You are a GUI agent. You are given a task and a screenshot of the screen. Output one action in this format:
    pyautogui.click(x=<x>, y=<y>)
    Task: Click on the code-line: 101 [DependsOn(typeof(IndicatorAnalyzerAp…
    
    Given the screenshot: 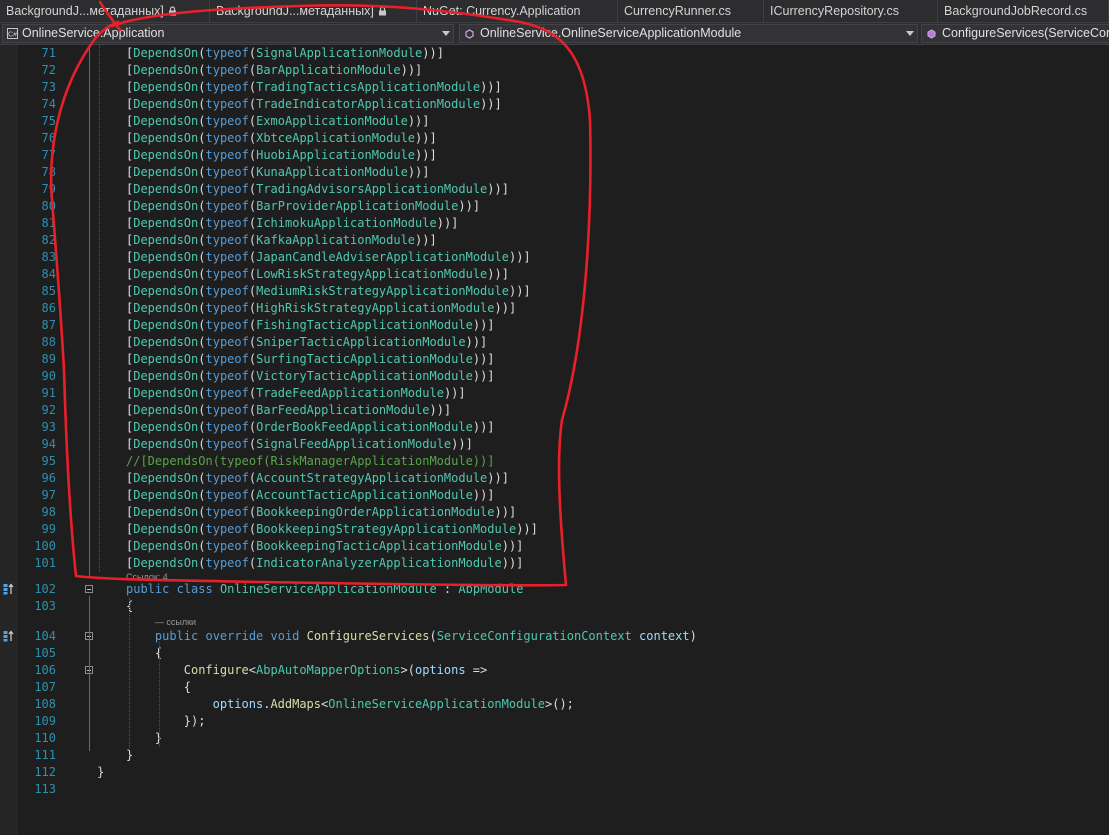 What is the action you would take?
    pyautogui.click(x=554, y=563)
    